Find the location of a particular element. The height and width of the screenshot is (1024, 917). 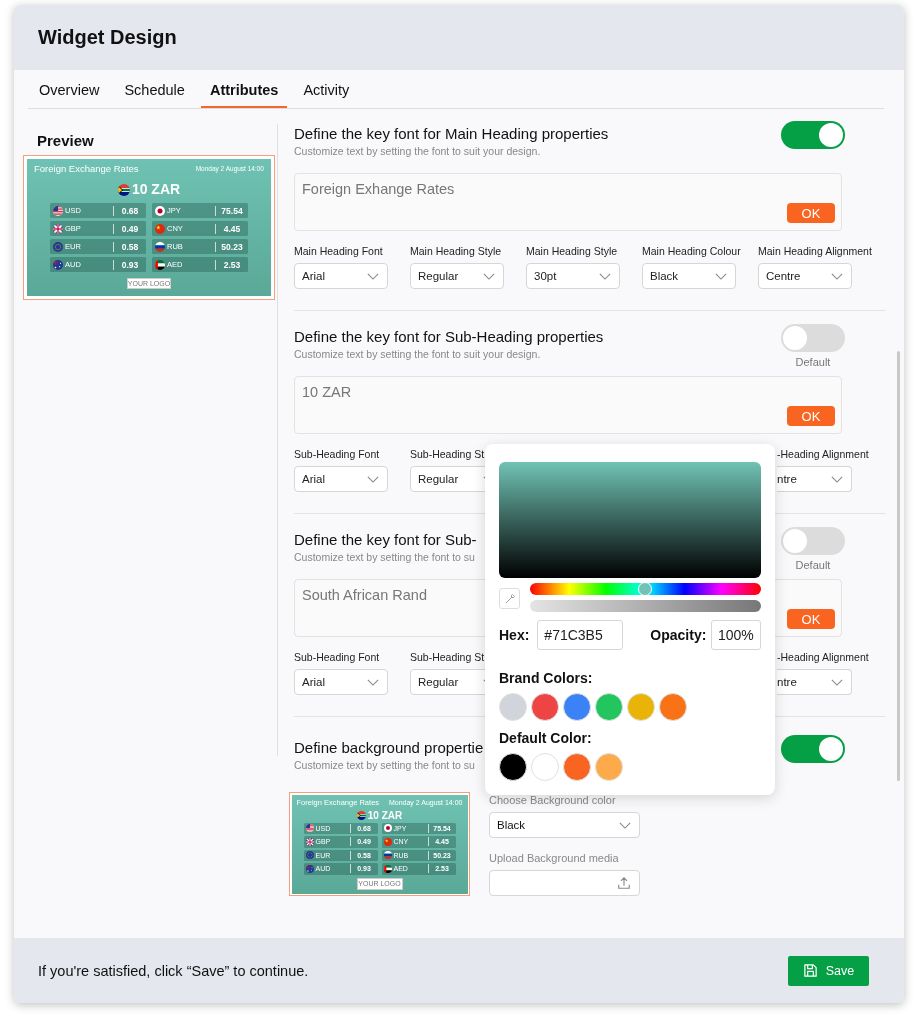

footer-message: If you're satisfied, click “Save” to continue. is located at coordinates (173, 970).